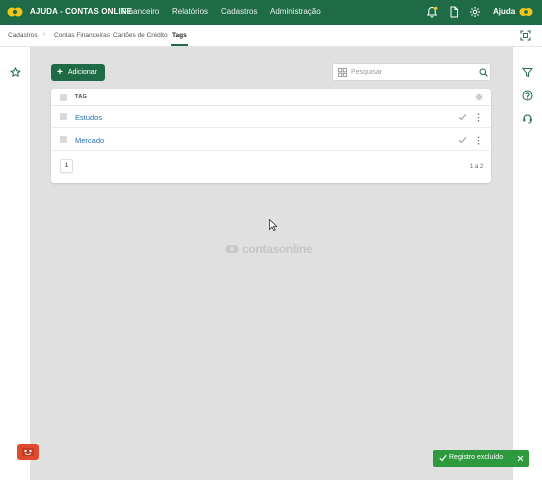 The height and width of the screenshot is (480, 542). What do you see at coordinates (432, 12) in the screenshot?
I see `bell-icon` at bounding box center [432, 12].